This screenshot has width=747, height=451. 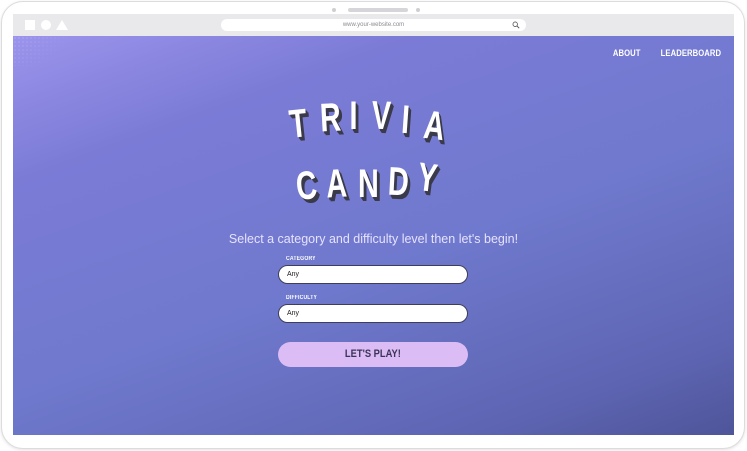 I want to click on logo-letter: T, so click(x=298, y=124).